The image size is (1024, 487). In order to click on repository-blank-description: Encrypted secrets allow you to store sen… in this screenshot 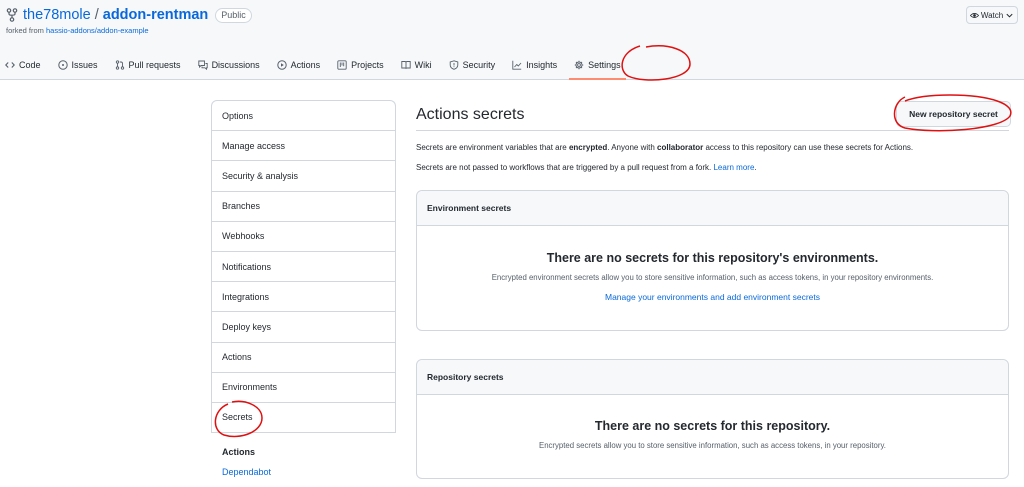, I will do `click(712, 445)`.